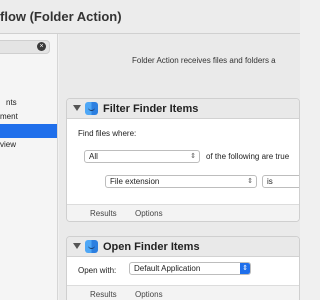 The image size is (320, 300). Describe the element at coordinates (107, 133) in the screenshot. I see `find-files-label: Find files where:` at that location.